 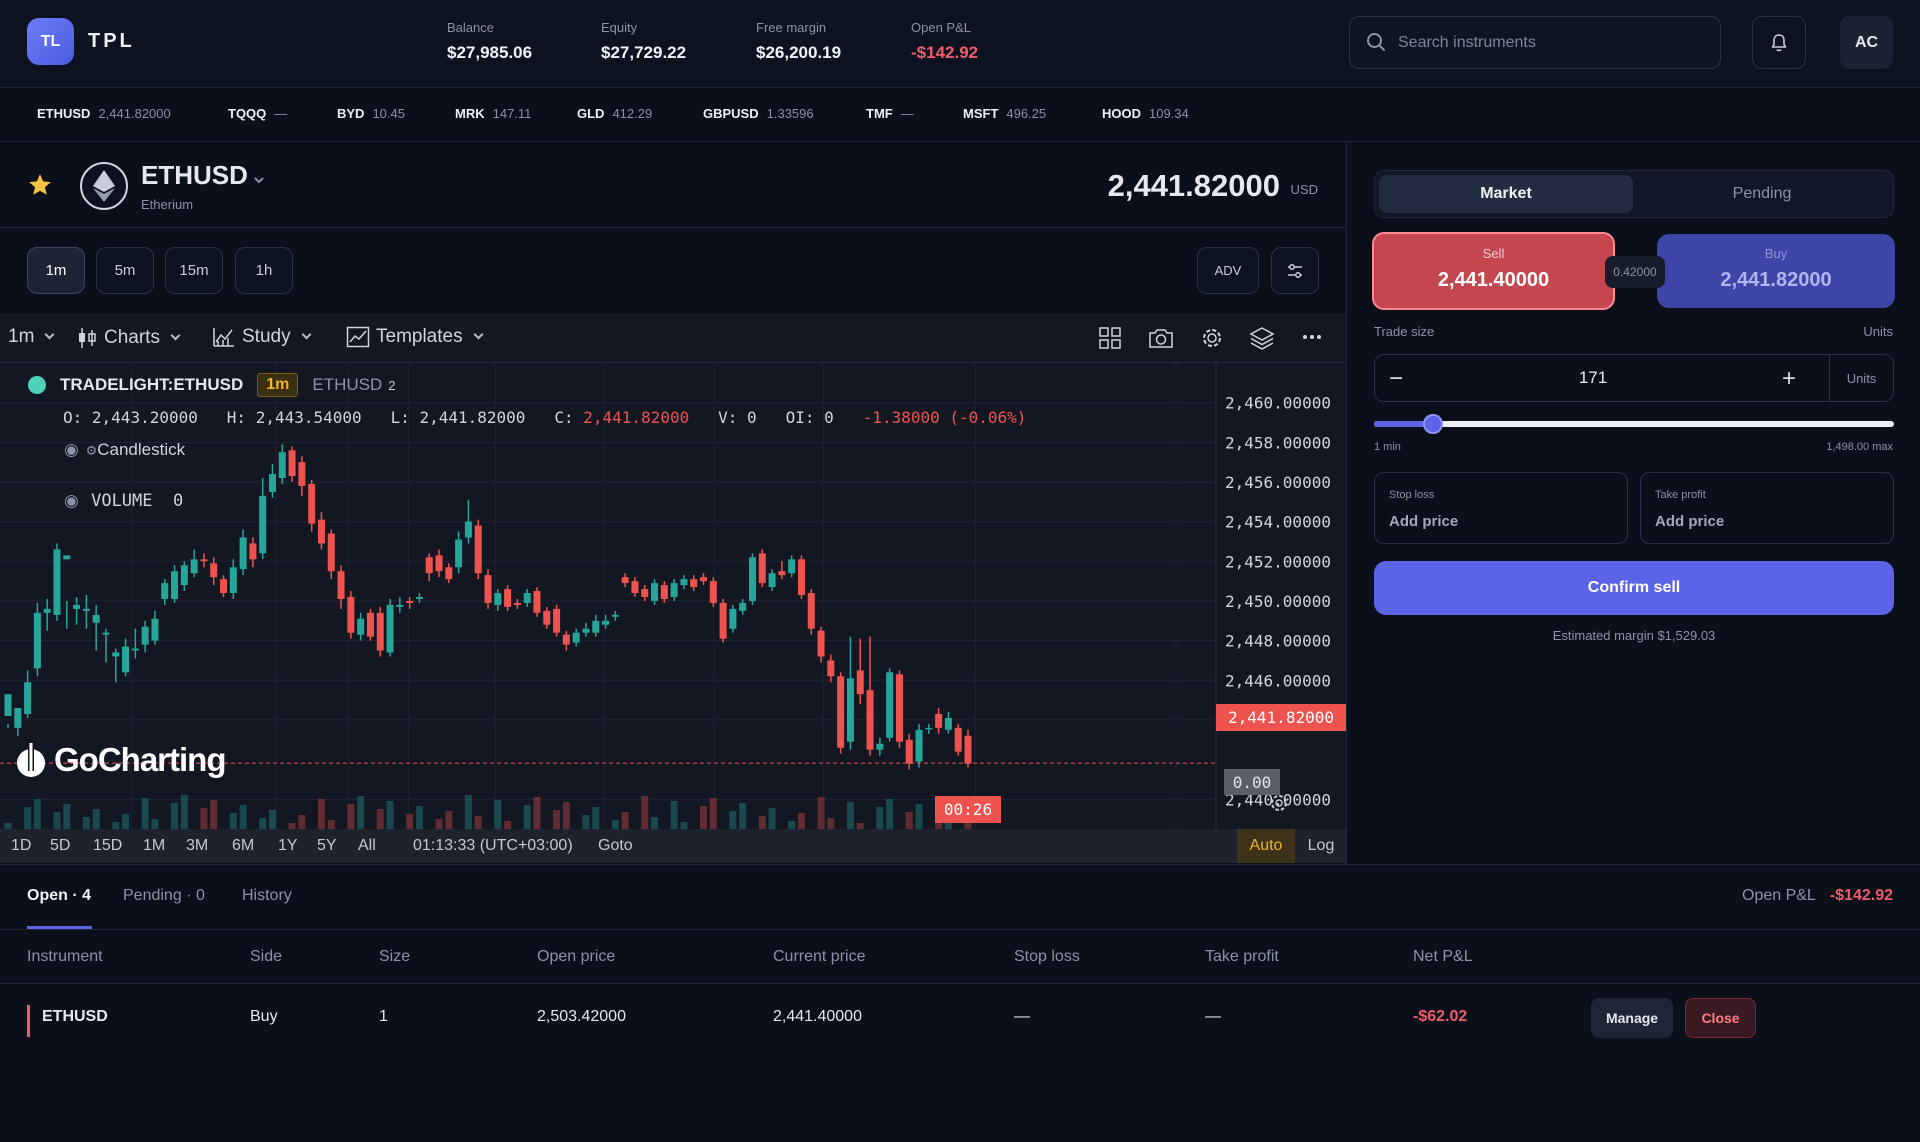 What do you see at coordinates (1161, 338) in the screenshot?
I see `camera-icon` at bounding box center [1161, 338].